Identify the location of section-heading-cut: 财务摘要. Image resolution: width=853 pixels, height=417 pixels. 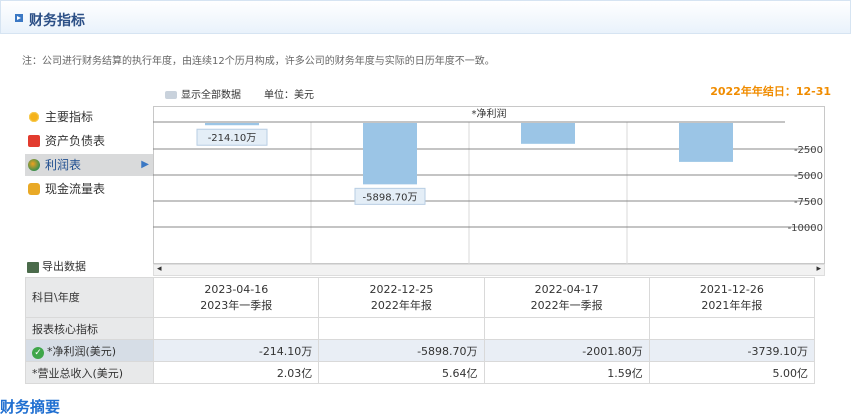
(30, 407).